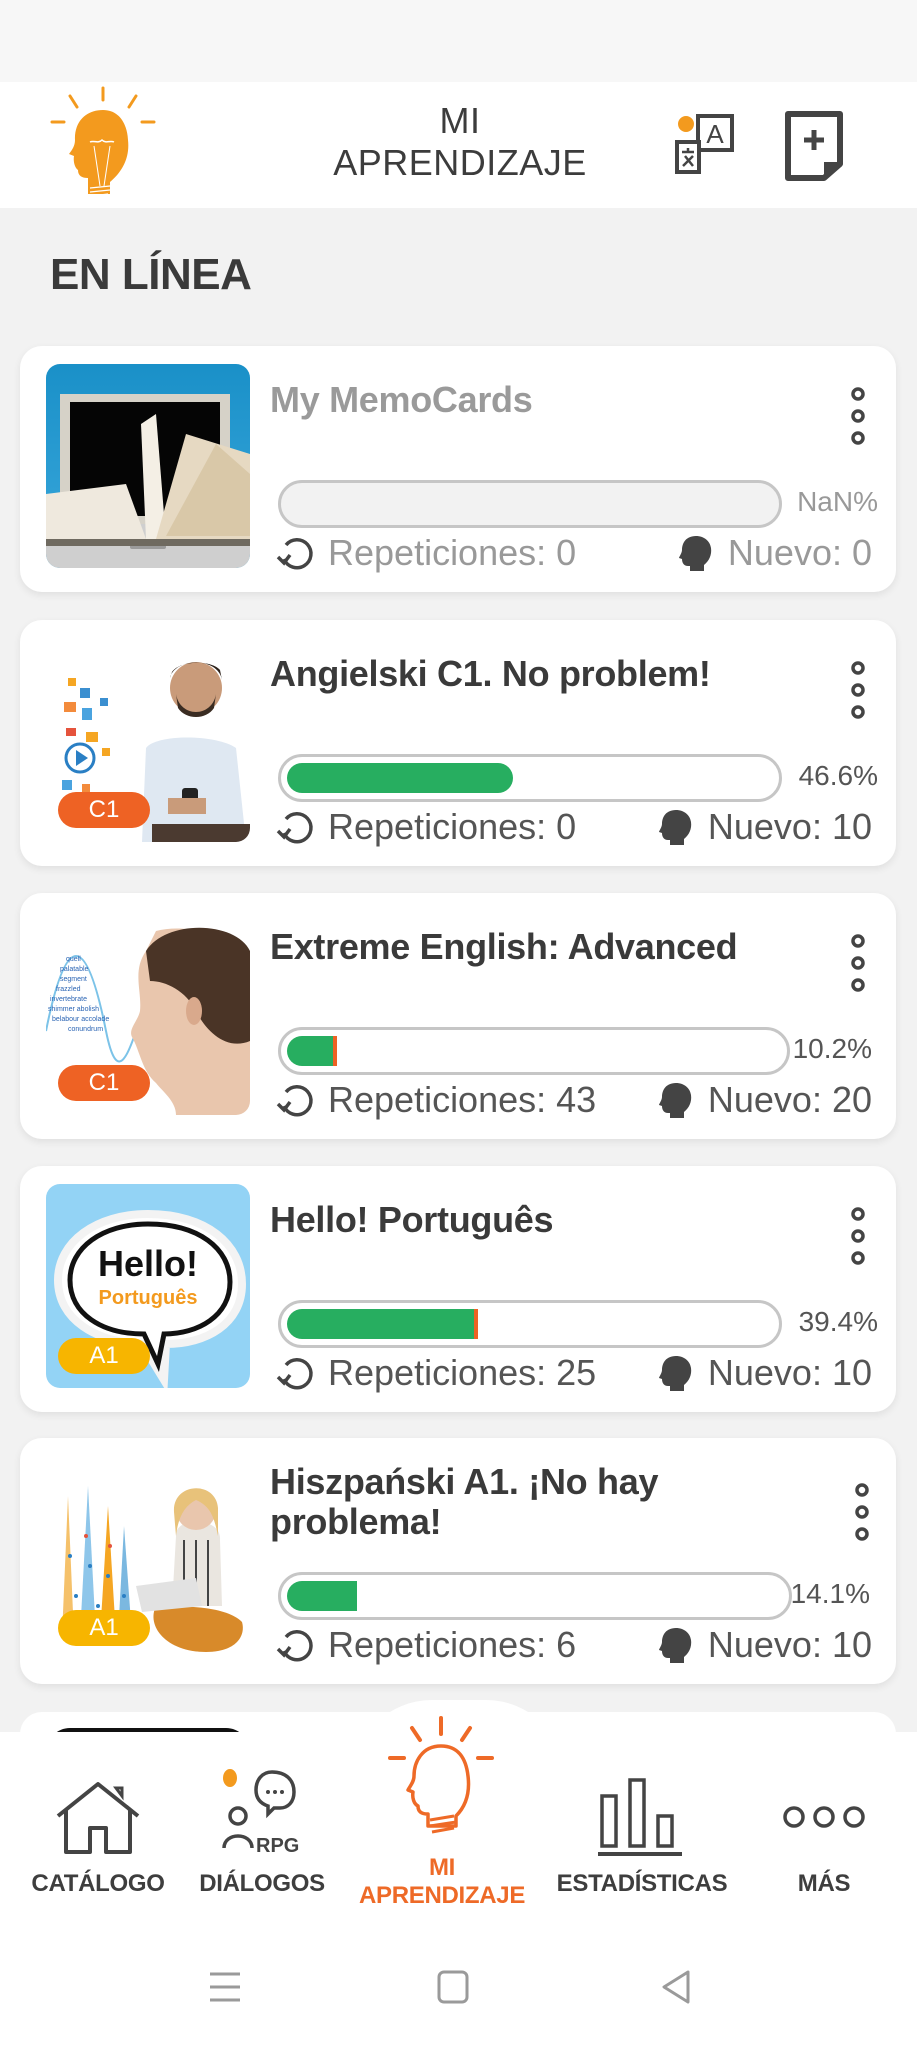 The image size is (917, 2048). What do you see at coordinates (640, 1817) in the screenshot?
I see `bar-chart-icon` at bounding box center [640, 1817].